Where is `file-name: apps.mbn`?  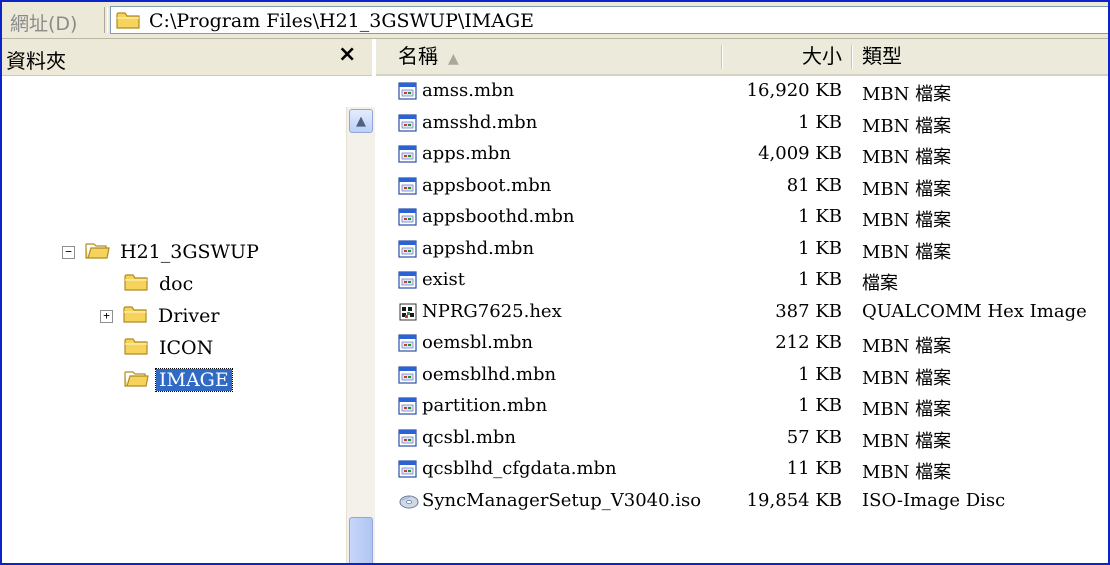
file-name: apps.mbn is located at coordinates (466, 153).